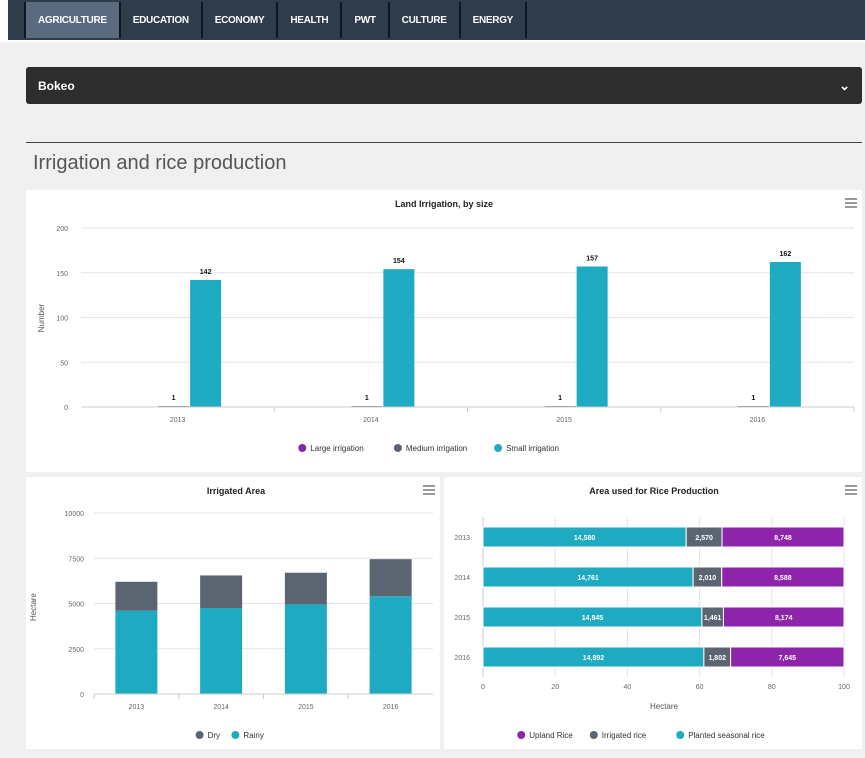  I want to click on data-label: 1,802, so click(717, 658).